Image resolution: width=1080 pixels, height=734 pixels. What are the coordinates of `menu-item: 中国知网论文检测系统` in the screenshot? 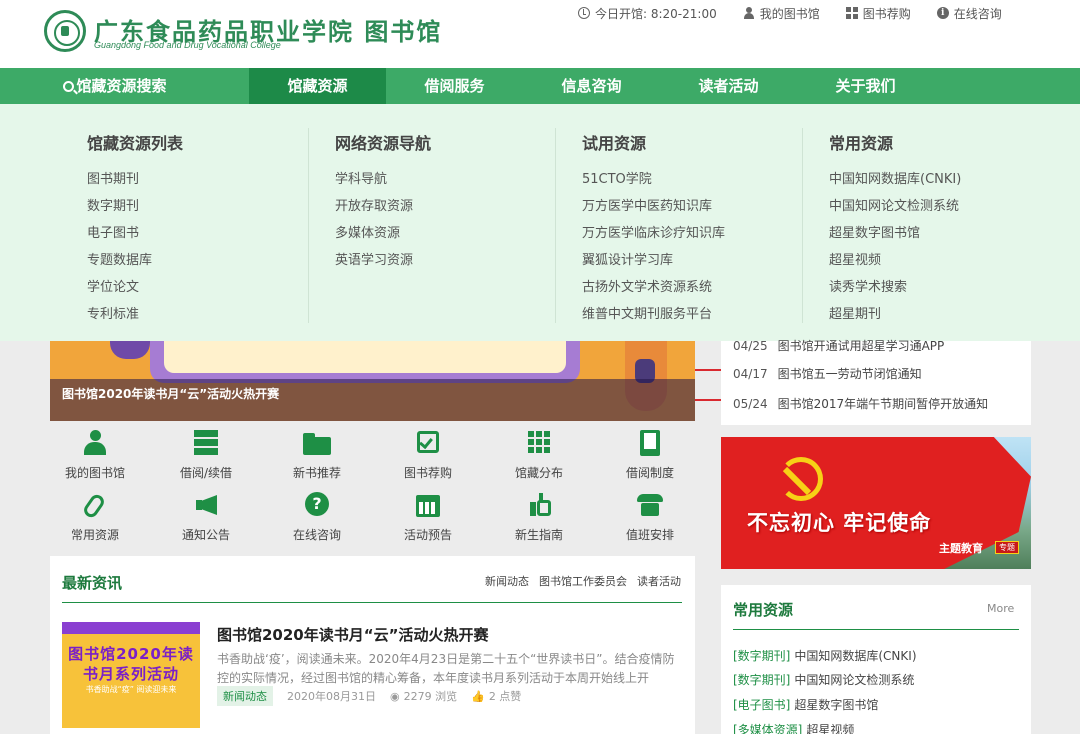 It's located at (895, 208).